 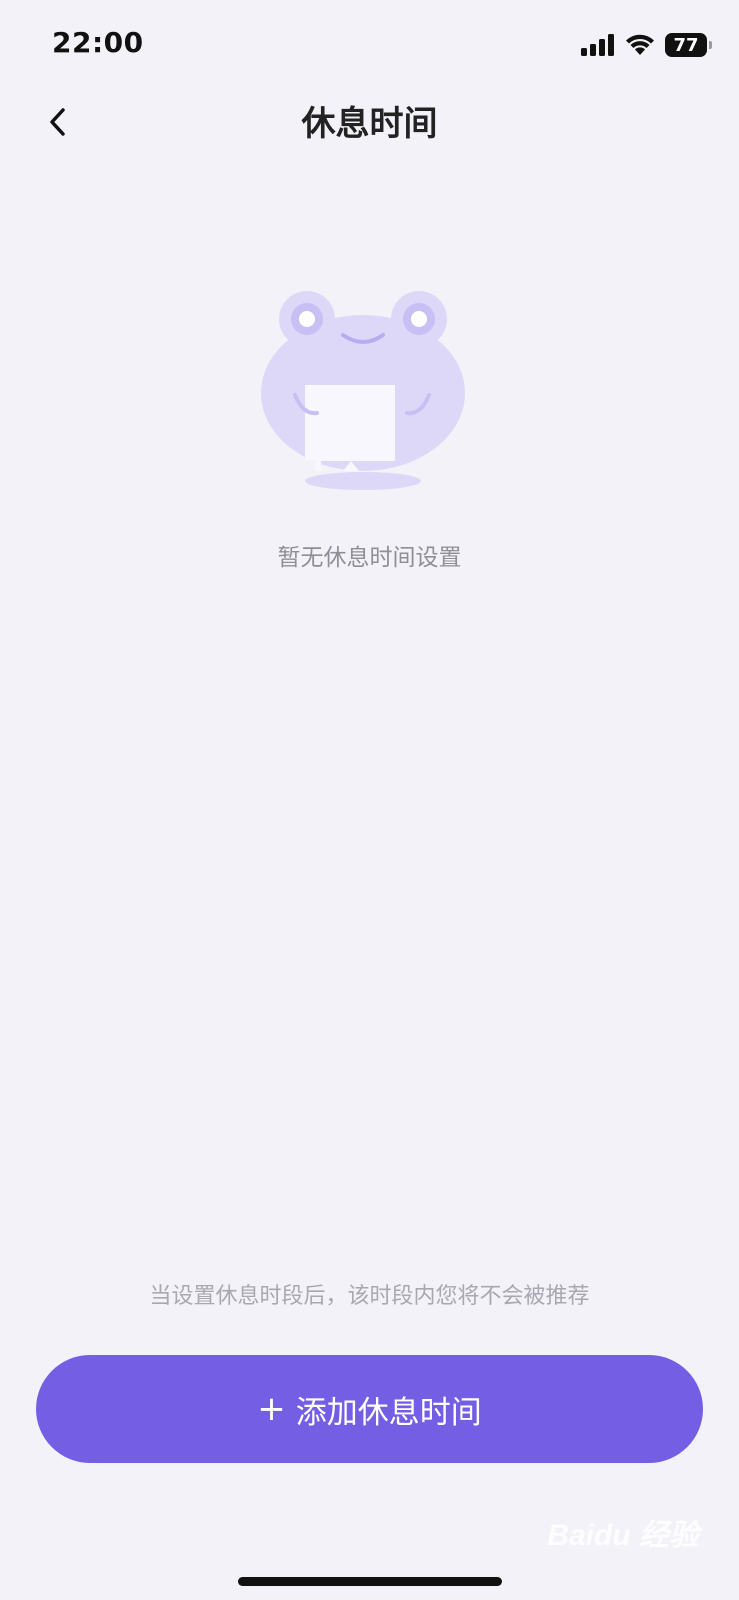 I want to click on frog-mascot-illustration, so click(x=363, y=390).